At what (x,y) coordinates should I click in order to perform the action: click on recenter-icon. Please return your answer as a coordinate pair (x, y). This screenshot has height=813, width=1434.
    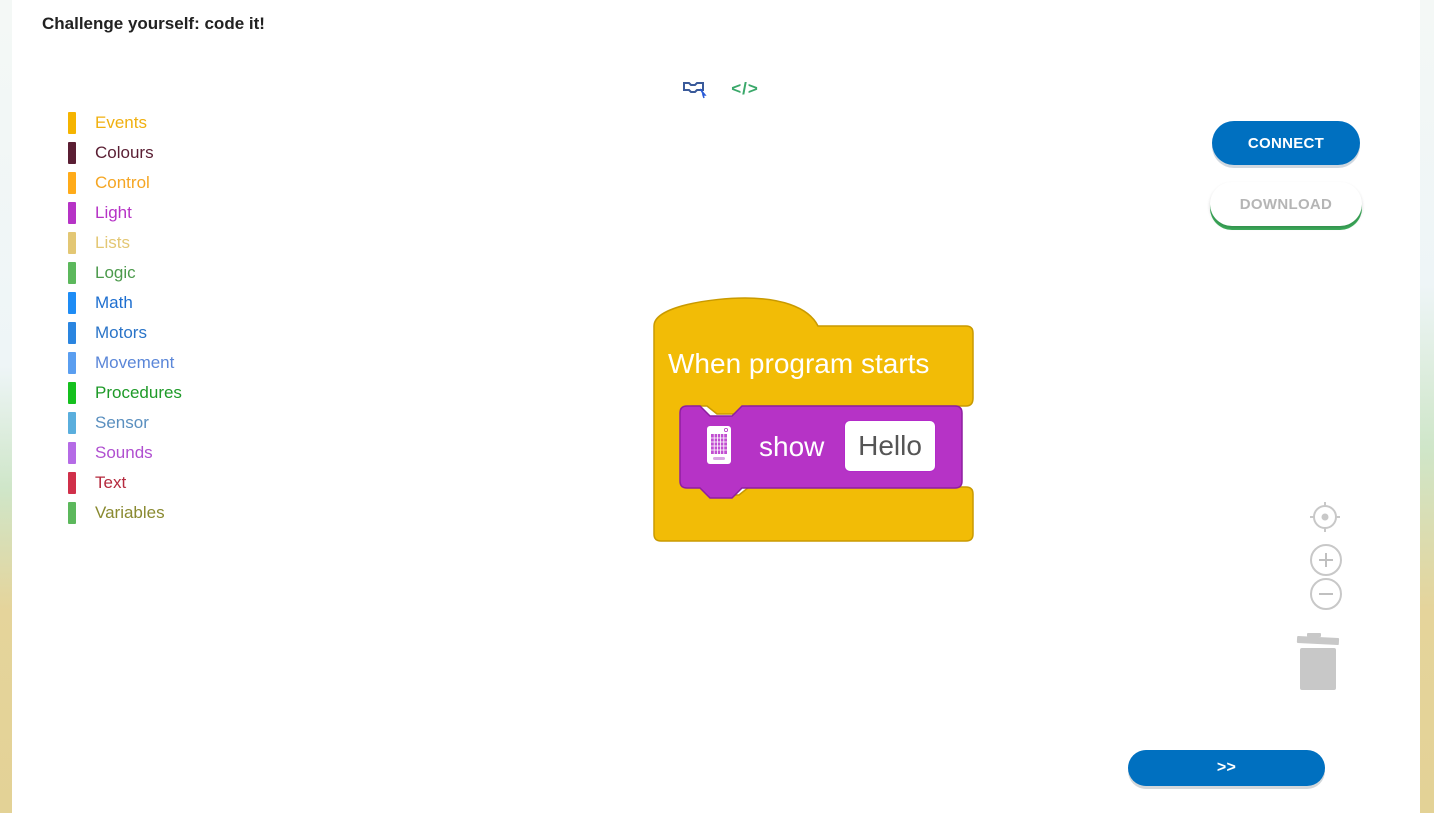
    Looking at the image, I should click on (1325, 517).